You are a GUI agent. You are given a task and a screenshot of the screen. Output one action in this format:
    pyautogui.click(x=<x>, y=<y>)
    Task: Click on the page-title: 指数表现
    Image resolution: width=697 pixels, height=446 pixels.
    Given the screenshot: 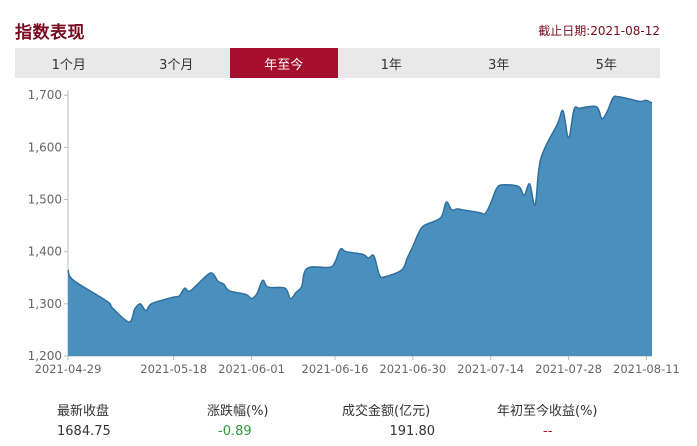 What is the action you would take?
    pyautogui.click(x=50, y=33)
    